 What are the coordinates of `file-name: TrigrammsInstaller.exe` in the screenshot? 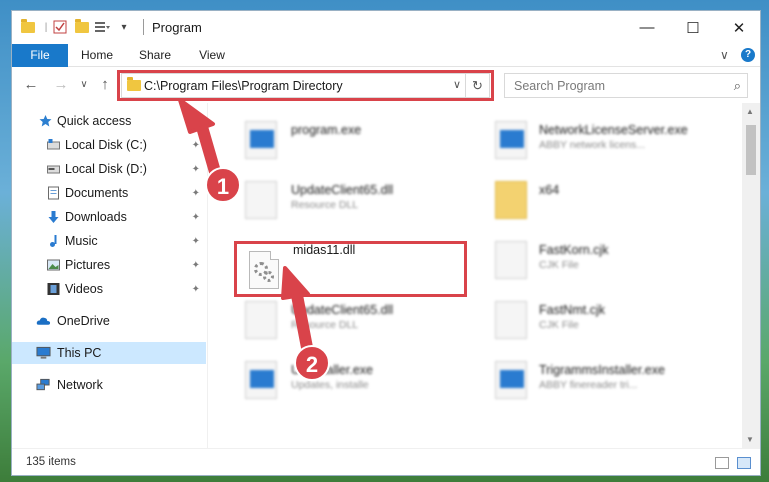 It's located at (602, 370).